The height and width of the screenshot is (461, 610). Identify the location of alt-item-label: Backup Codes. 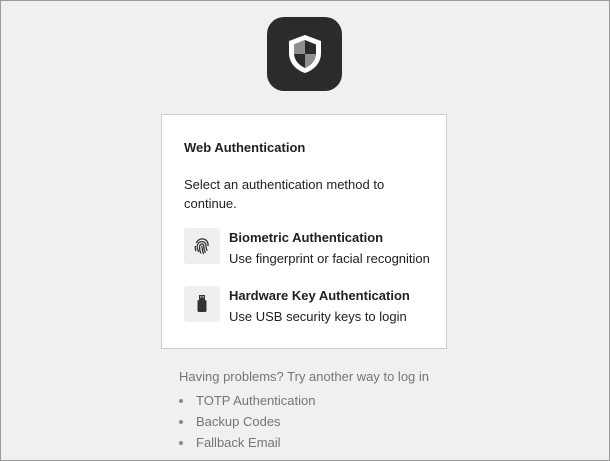
(238, 421).